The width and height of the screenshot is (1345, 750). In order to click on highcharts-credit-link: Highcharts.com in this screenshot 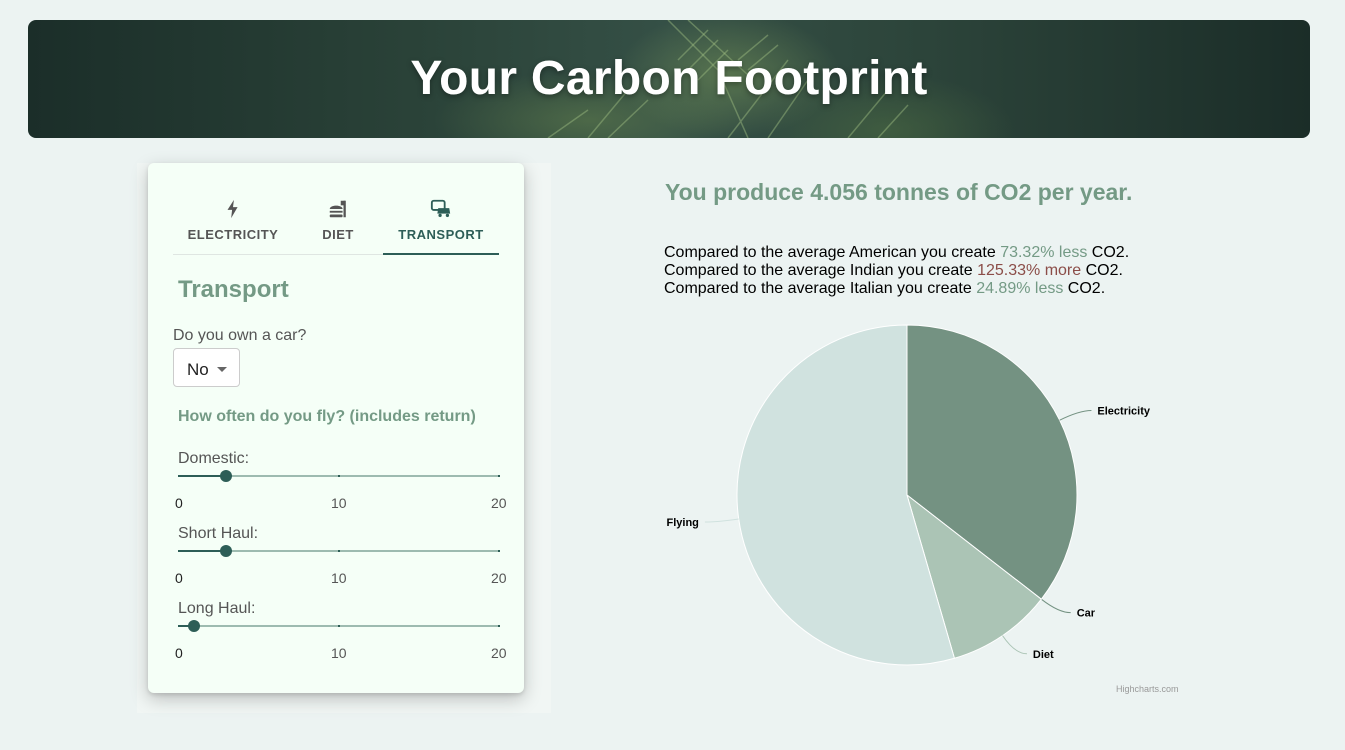, I will do `click(1147, 689)`.